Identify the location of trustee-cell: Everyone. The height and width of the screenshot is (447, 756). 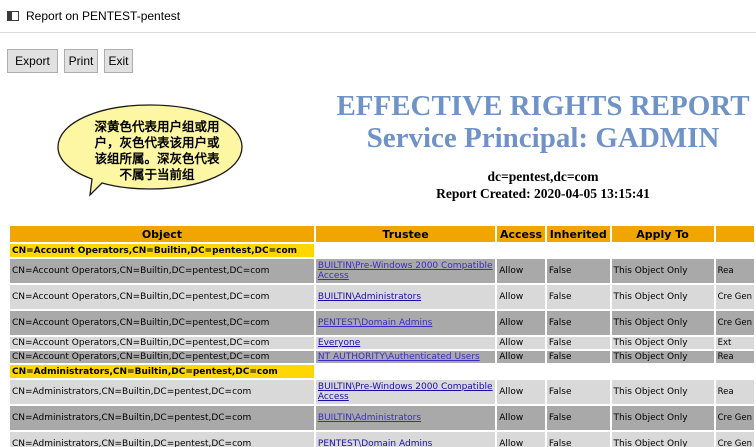
(405, 343).